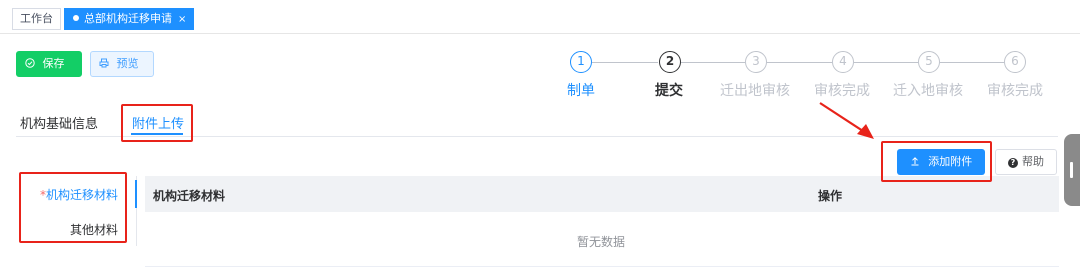 This screenshot has height=270, width=1080. I want to click on annotation-arrow, so click(846, 120).